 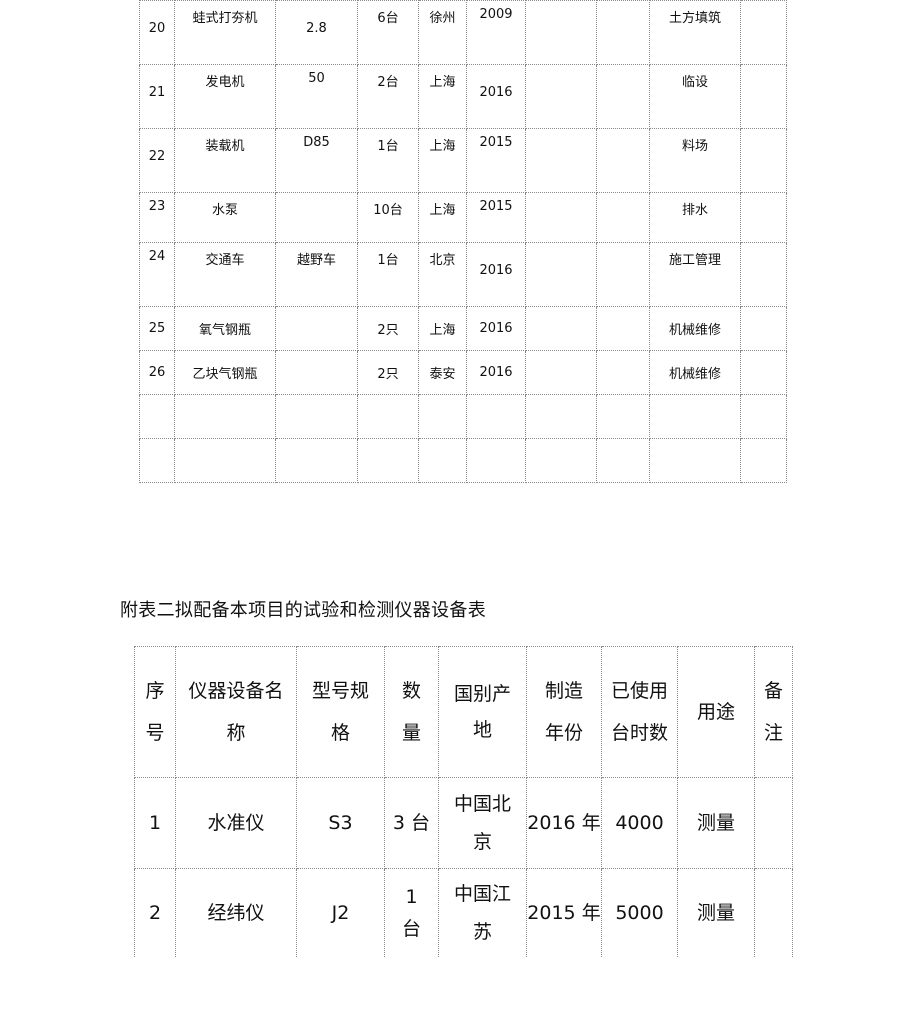 What do you see at coordinates (236, 823) in the screenshot?
I see `row-name: 水准仪` at bounding box center [236, 823].